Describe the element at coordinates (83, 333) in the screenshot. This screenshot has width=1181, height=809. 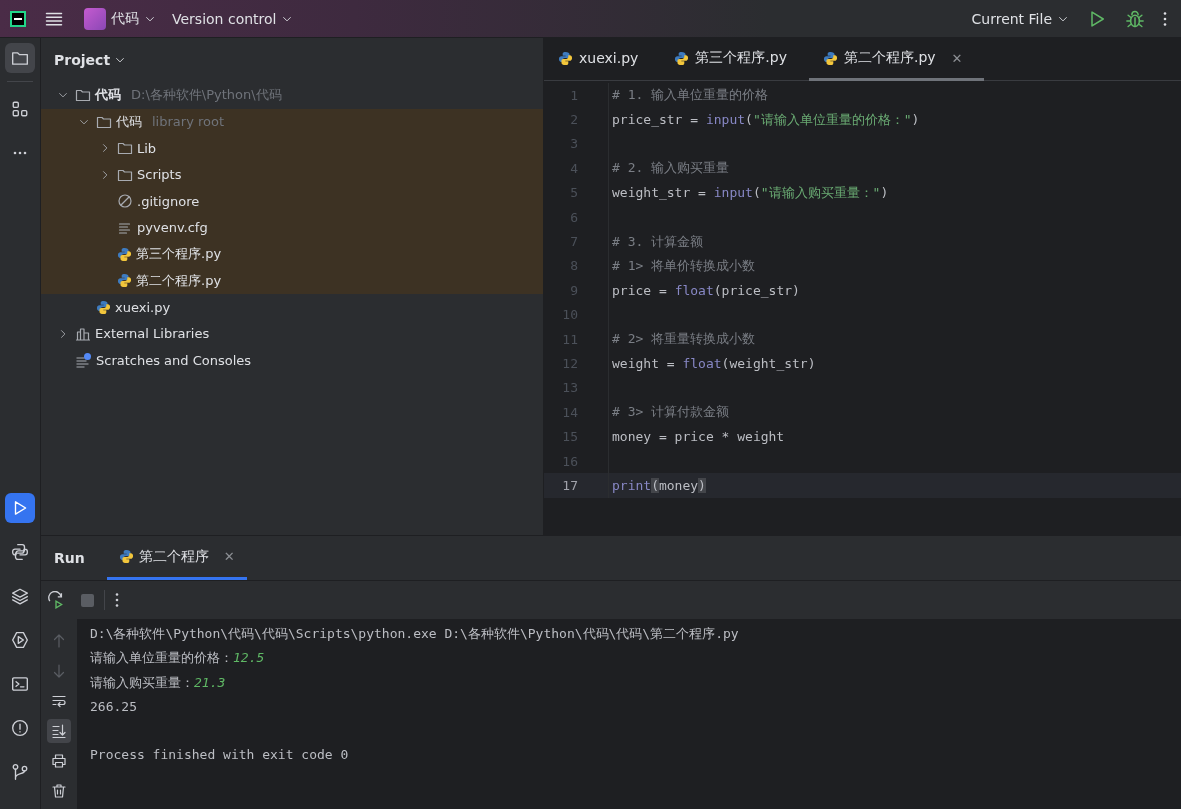
I see `library-icon` at that location.